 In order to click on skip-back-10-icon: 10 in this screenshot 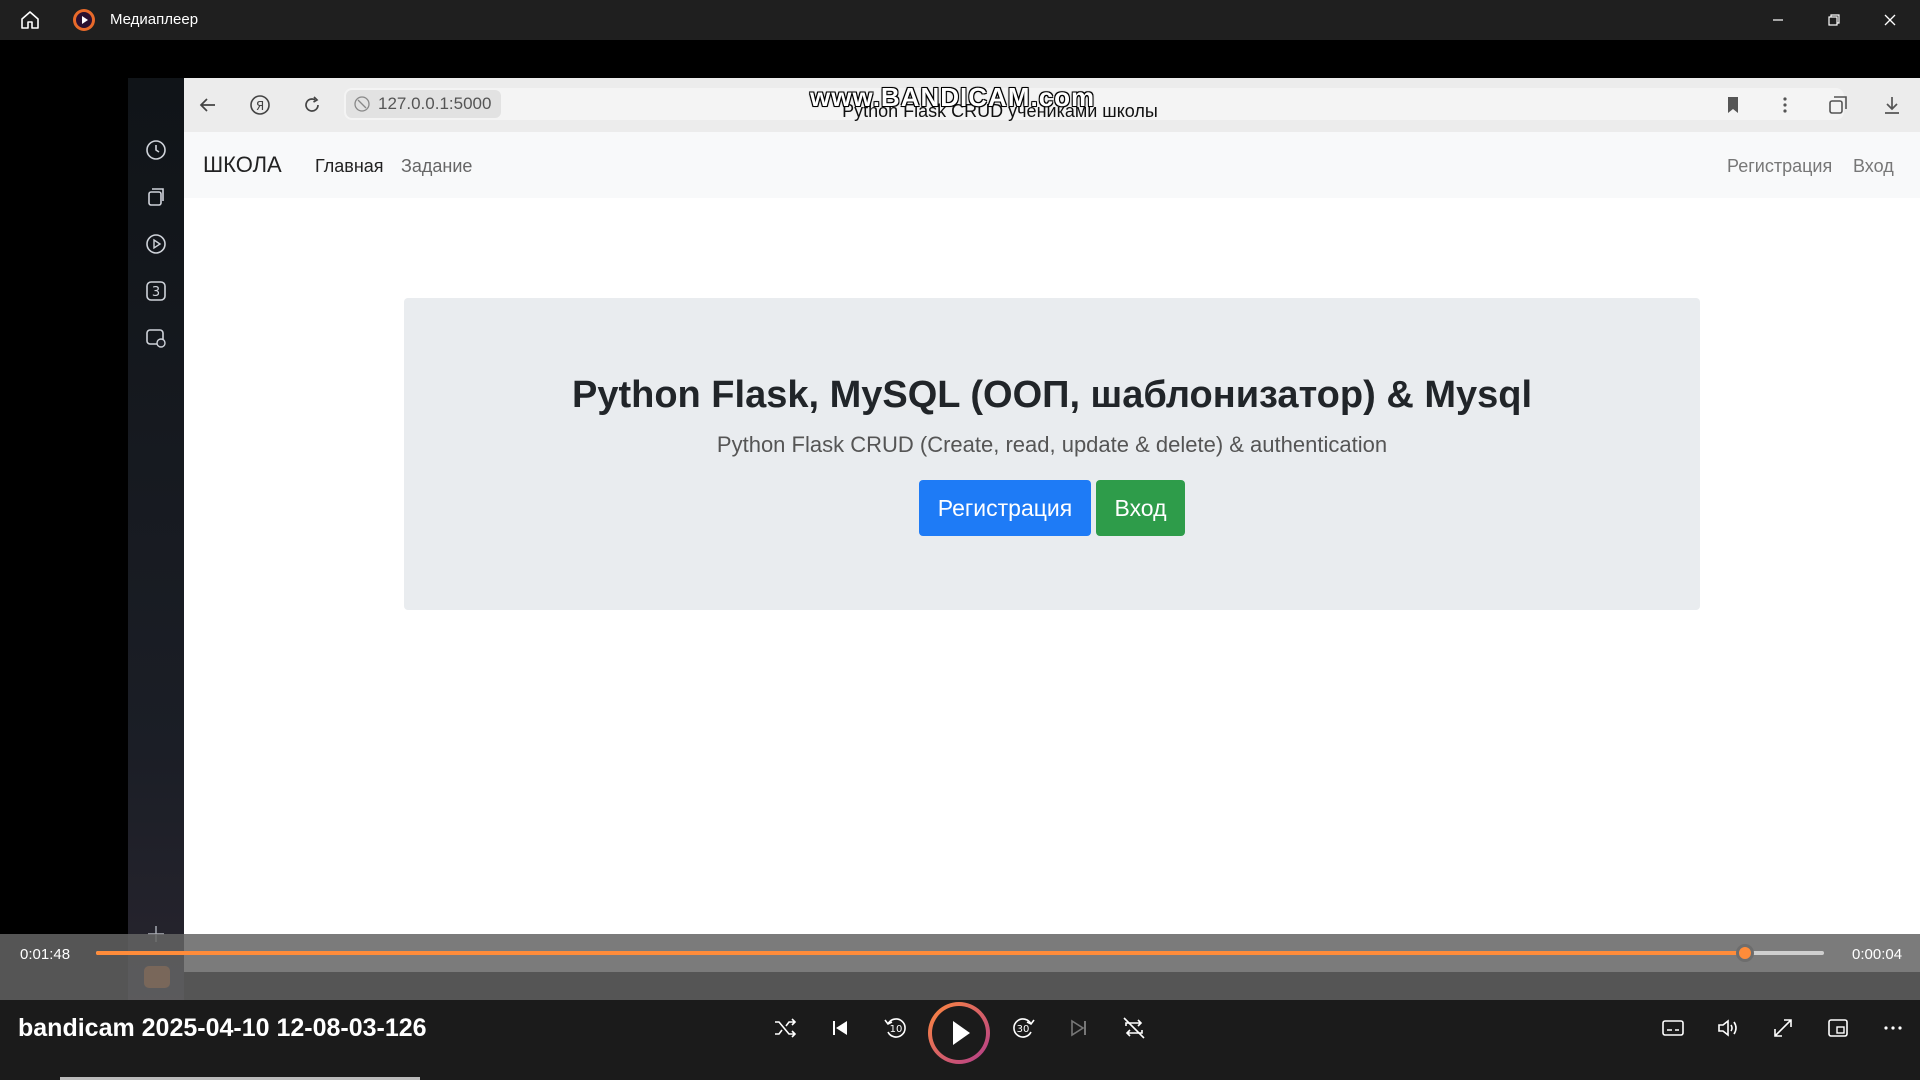, I will do `click(895, 1028)`.